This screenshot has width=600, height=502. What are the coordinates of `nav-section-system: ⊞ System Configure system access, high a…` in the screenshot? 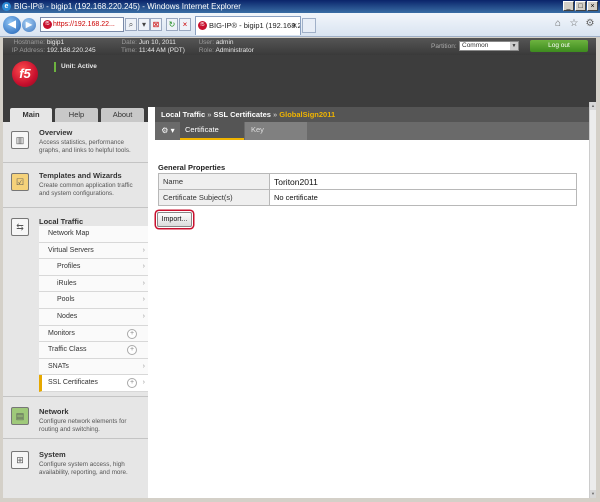 It's located at (75, 463).